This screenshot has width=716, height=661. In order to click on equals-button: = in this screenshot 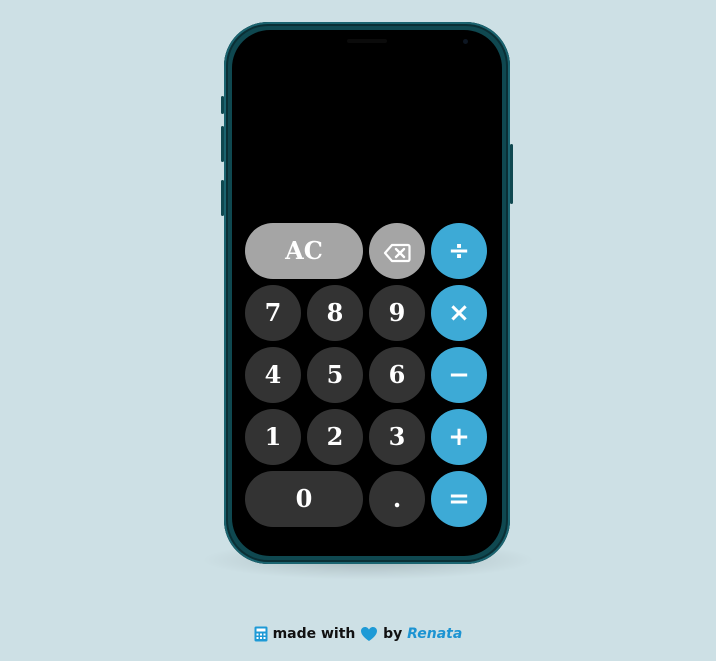, I will do `click(459, 499)`.